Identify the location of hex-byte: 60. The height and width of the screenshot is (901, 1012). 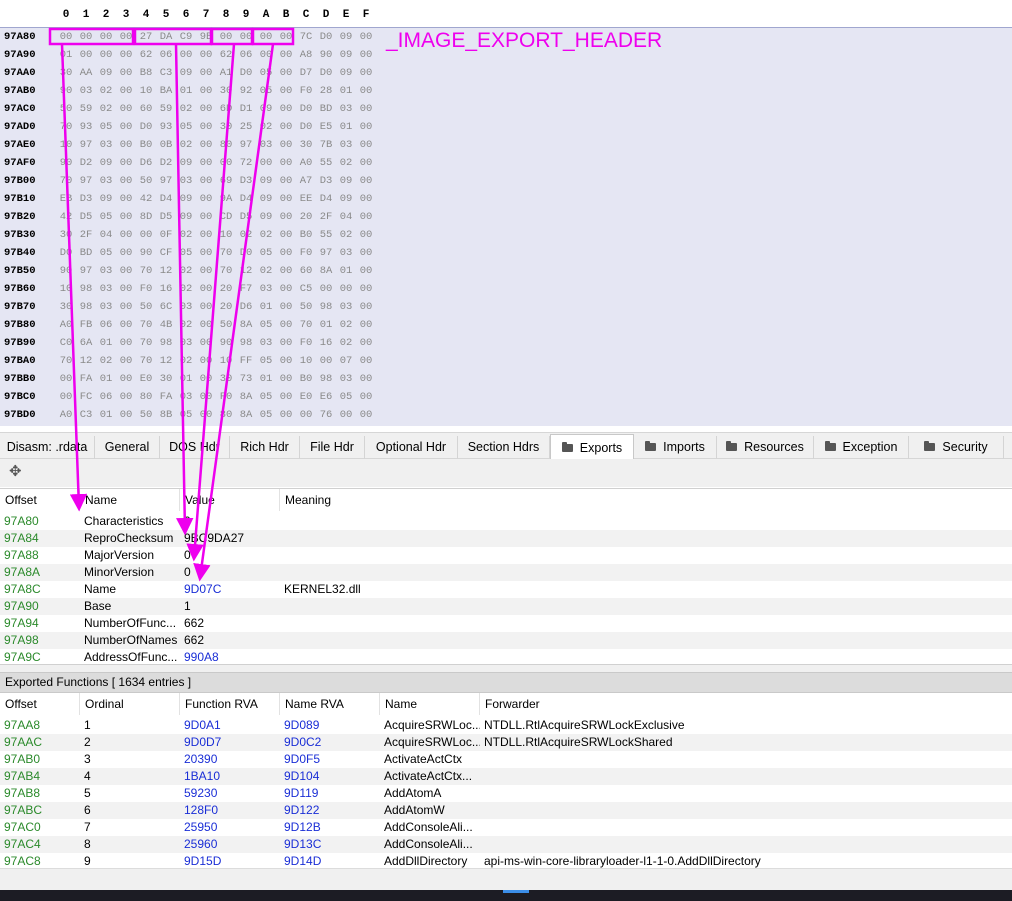
(146, 109).